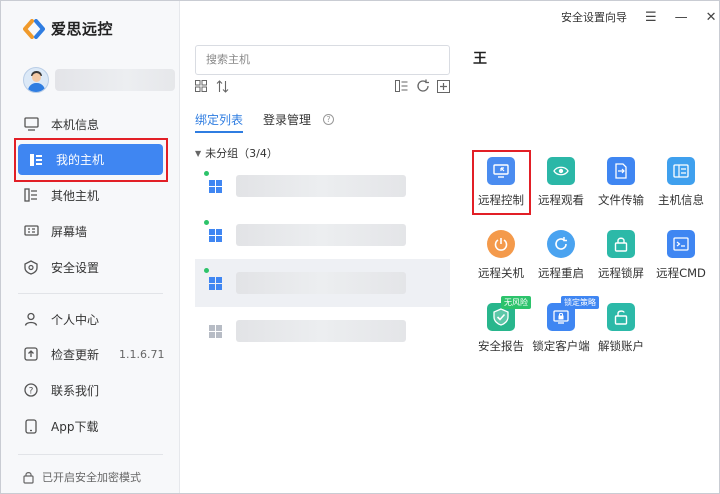  What do you see at coordinates (75, 267) in the screenshot?
I see `sidebar-item-label: 安全设置` at bounding box center [75, 267].